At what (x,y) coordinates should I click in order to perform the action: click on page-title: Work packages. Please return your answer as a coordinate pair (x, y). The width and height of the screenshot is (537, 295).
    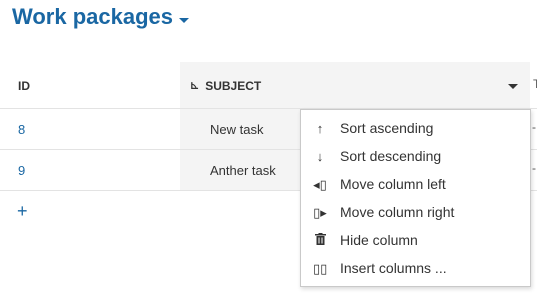
    Looking at the image, I should click on (101, 17).